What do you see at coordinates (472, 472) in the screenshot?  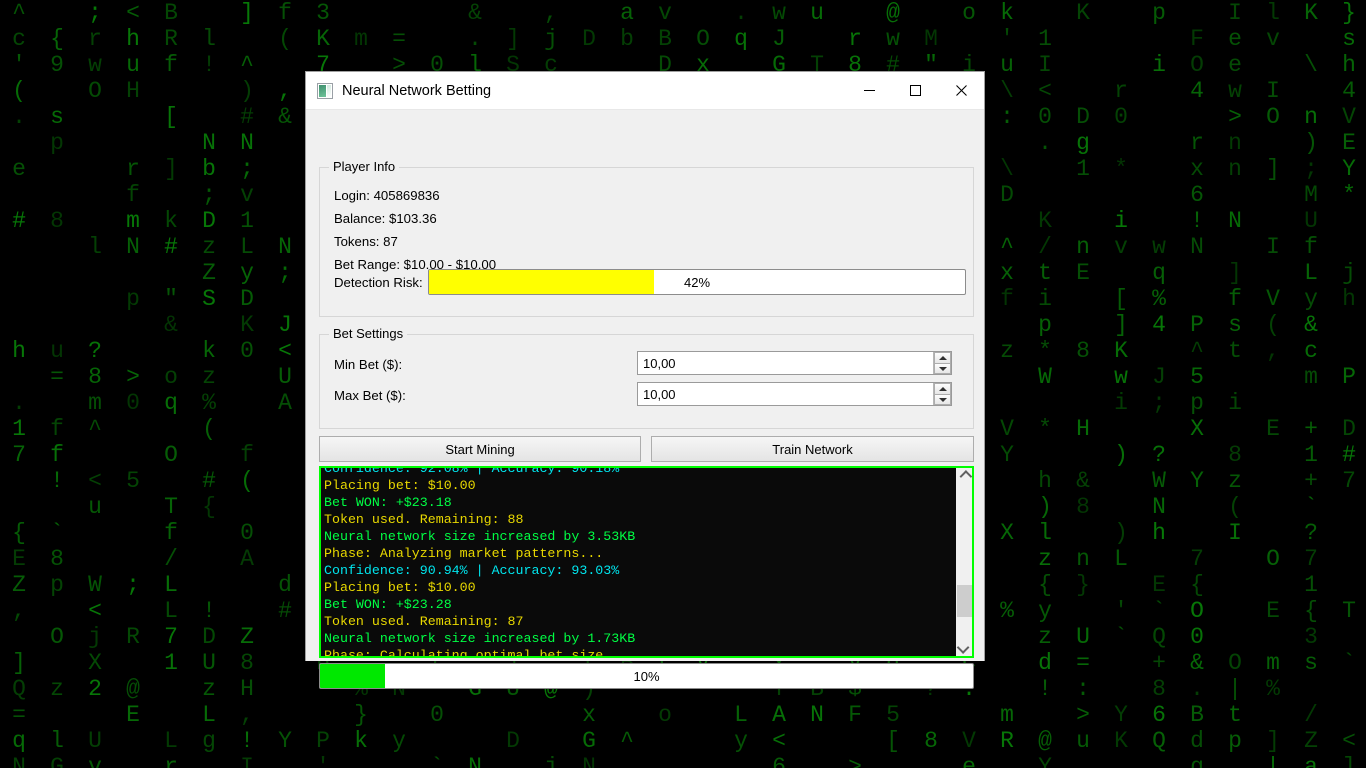 I see `log-line: Confidence: 92.08% | Accuracy: 90.18%` at bounding box center [472, 472].